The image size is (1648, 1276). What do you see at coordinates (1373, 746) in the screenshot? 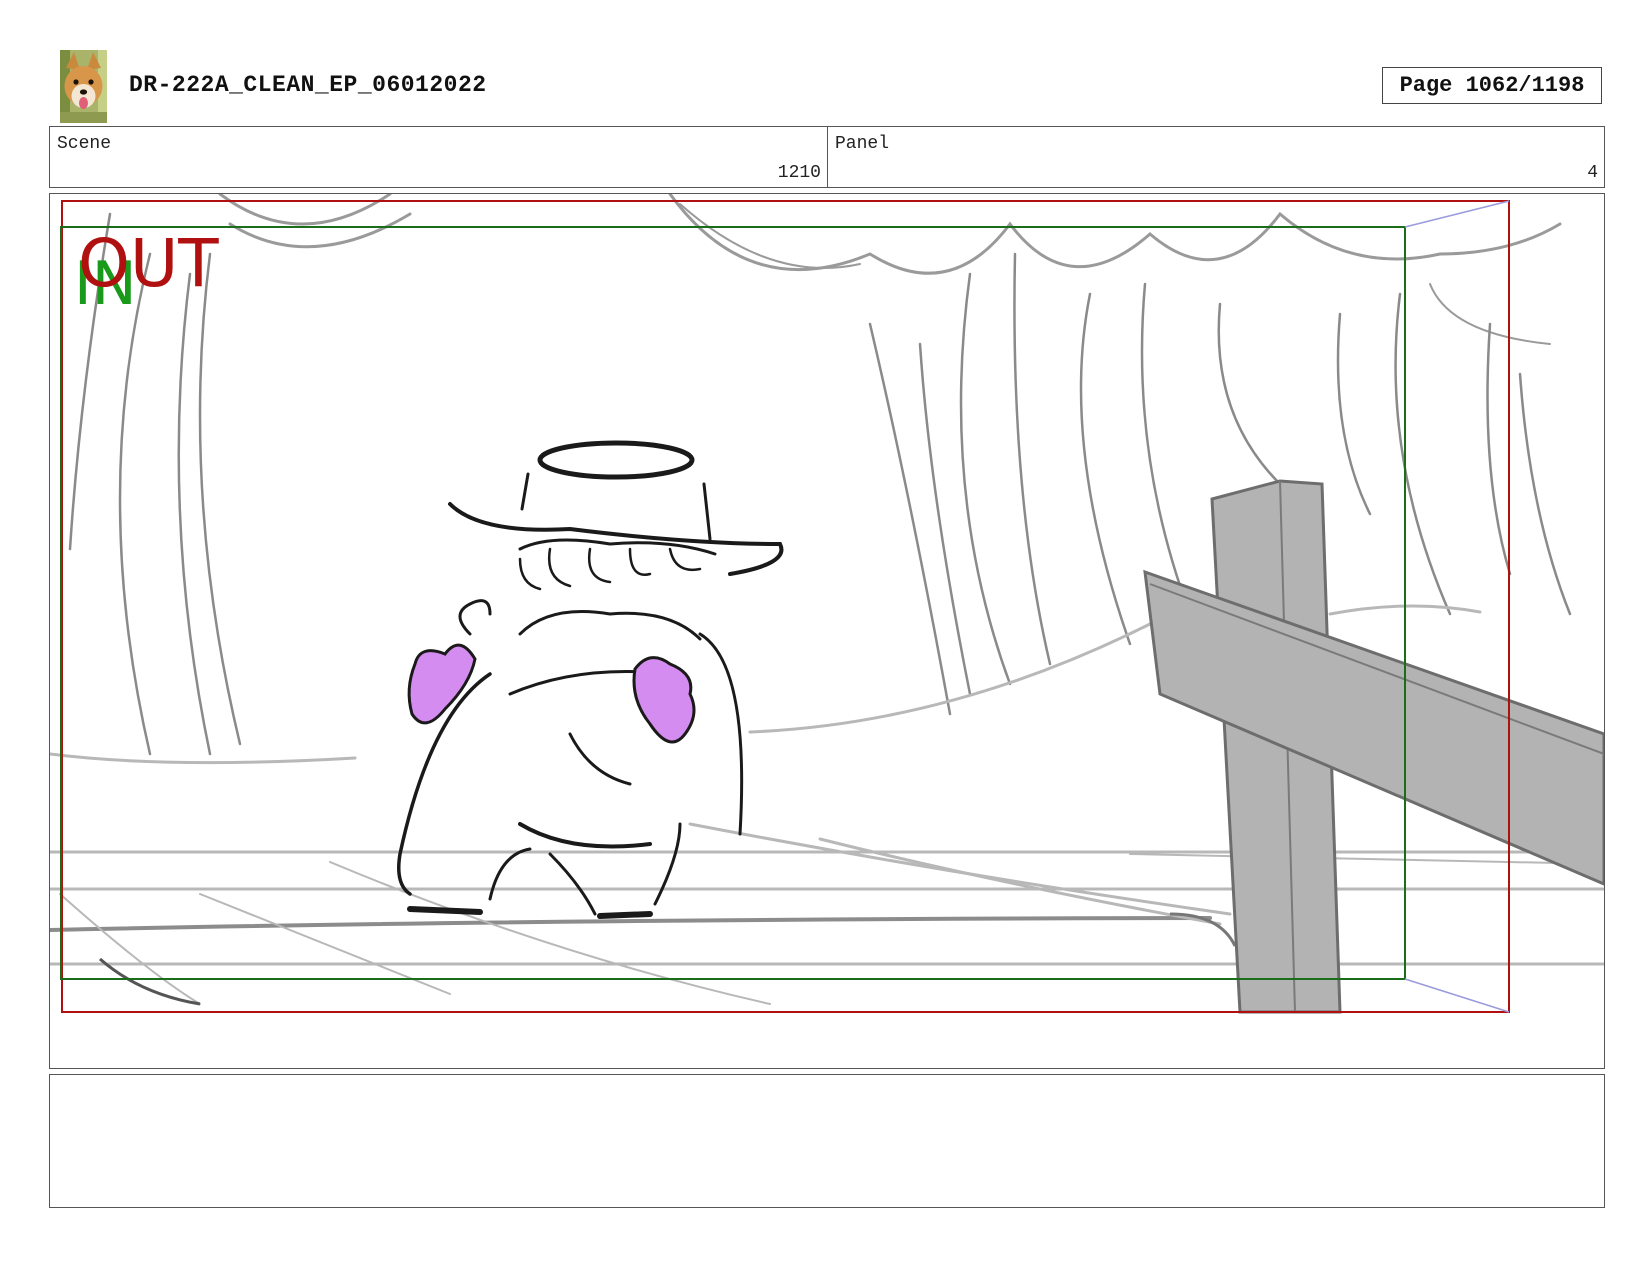
I see `wooden-fence-post` at bounding box center [1373, 746].